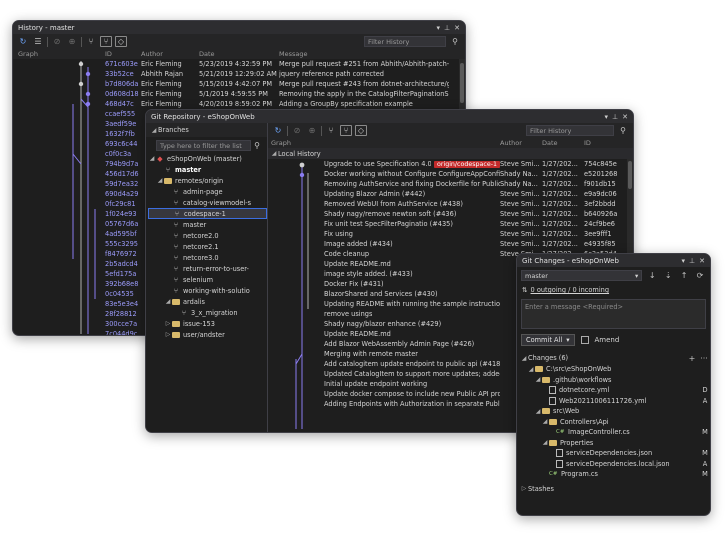  What do you see at coordinates (652, 275) in the screenshot?
I see `fetch-icon: ↓` at bounding box center [652, 275].